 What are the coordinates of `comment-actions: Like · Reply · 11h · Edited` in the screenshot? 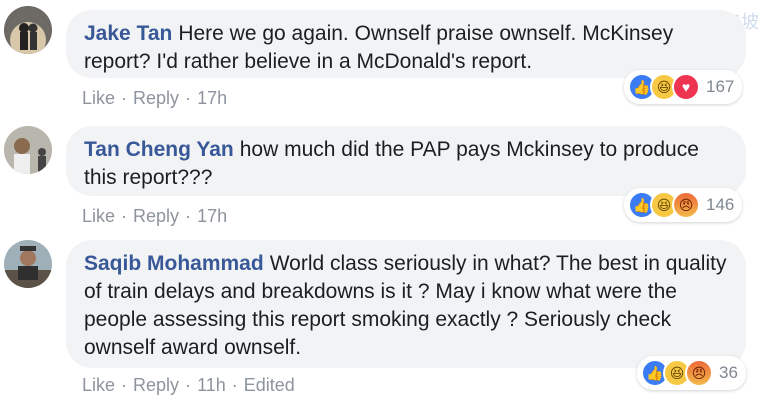 It's located at (188, 385).